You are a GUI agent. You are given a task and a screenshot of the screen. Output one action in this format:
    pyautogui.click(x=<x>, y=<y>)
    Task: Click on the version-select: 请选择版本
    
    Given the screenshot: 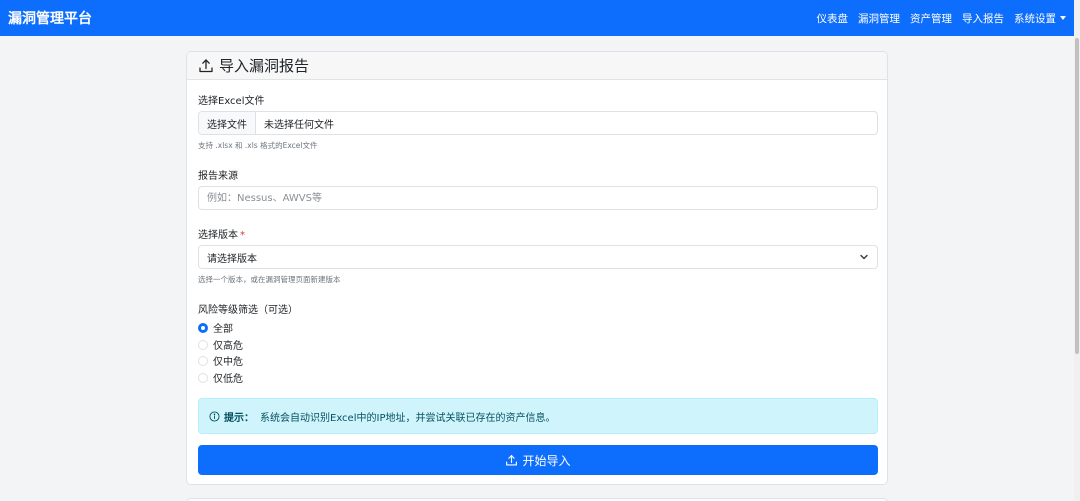 What is the action you would take?
    pyautogui.click(x=538, y=257)
    